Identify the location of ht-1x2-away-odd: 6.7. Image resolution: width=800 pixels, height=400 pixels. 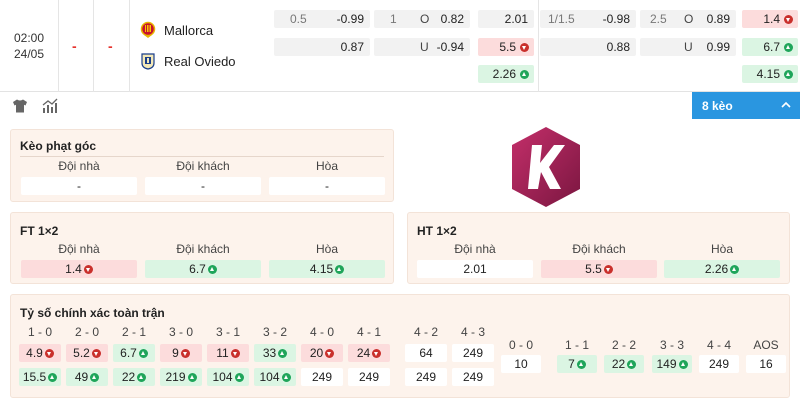
(771, 47).